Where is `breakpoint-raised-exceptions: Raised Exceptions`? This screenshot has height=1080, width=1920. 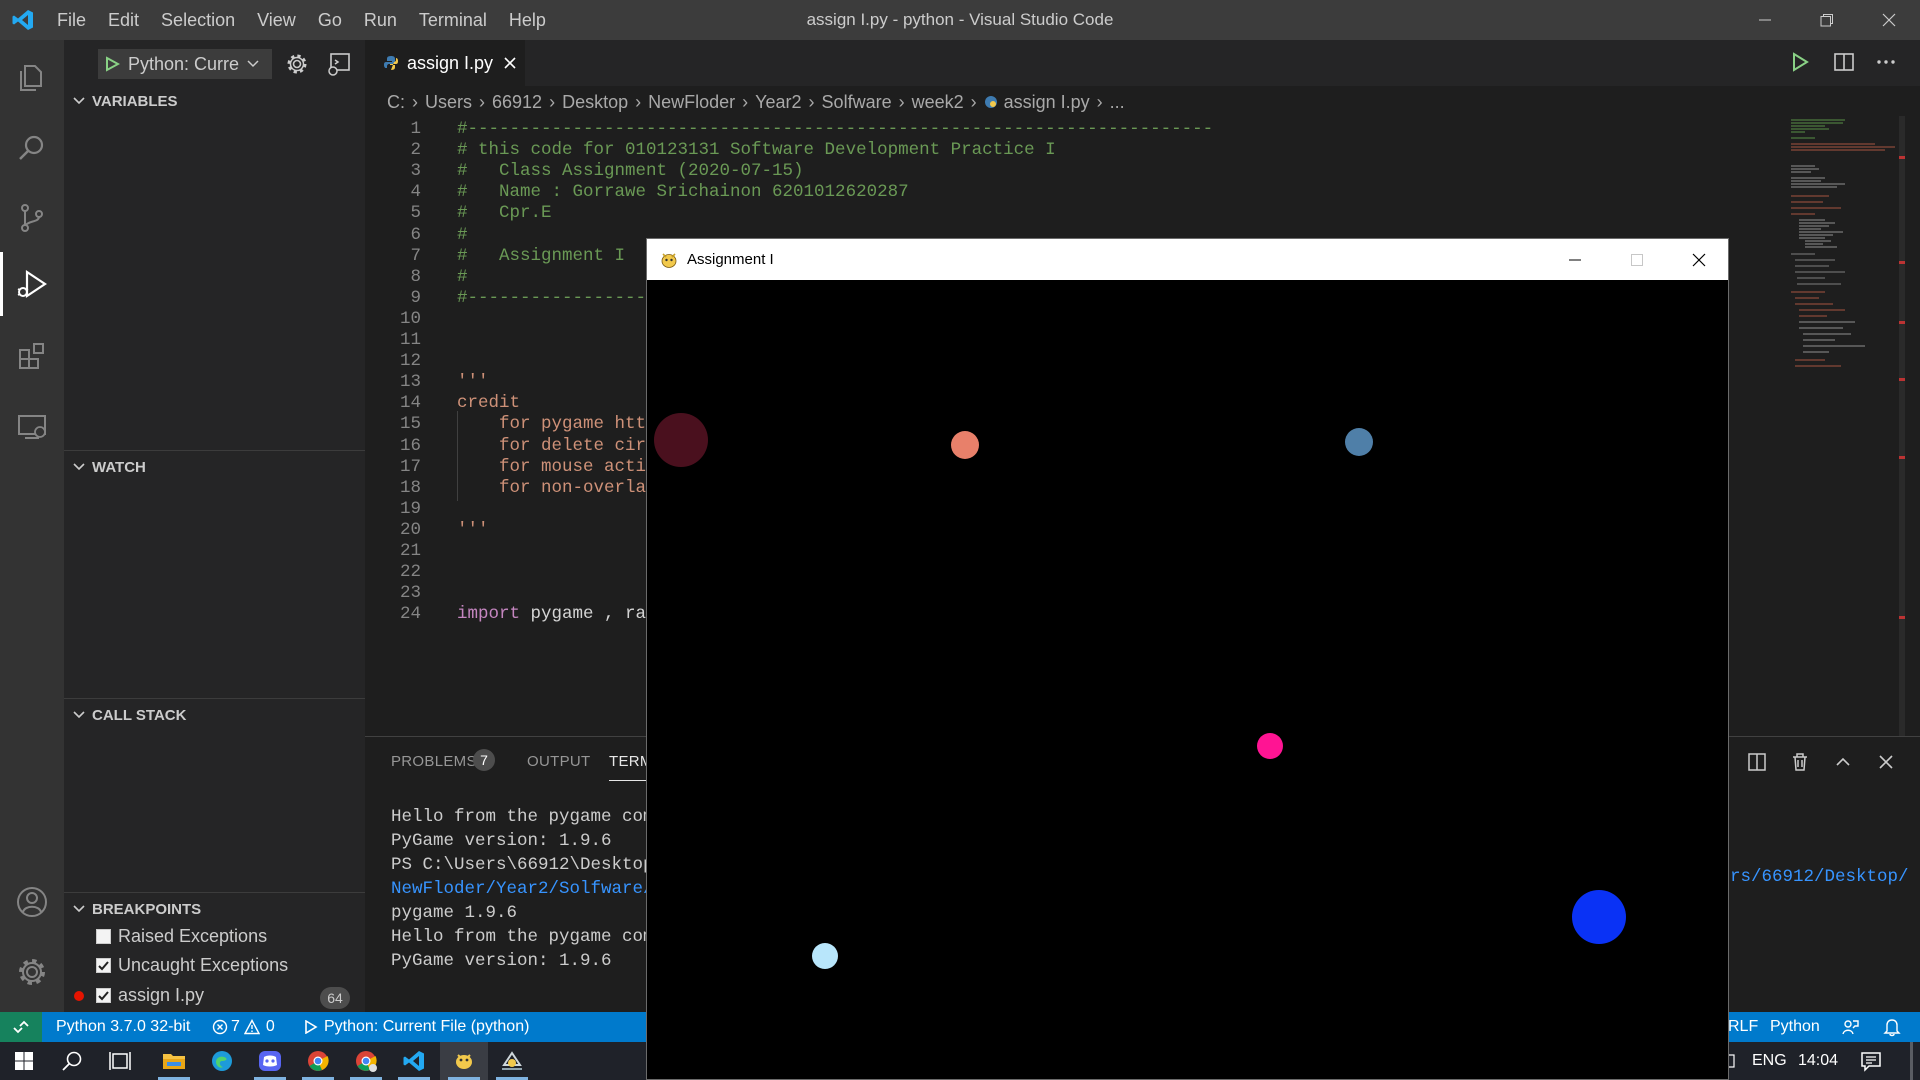
breakpoint-raised-exceptions: Raised Exceptions is located at coordinates (181, 936).